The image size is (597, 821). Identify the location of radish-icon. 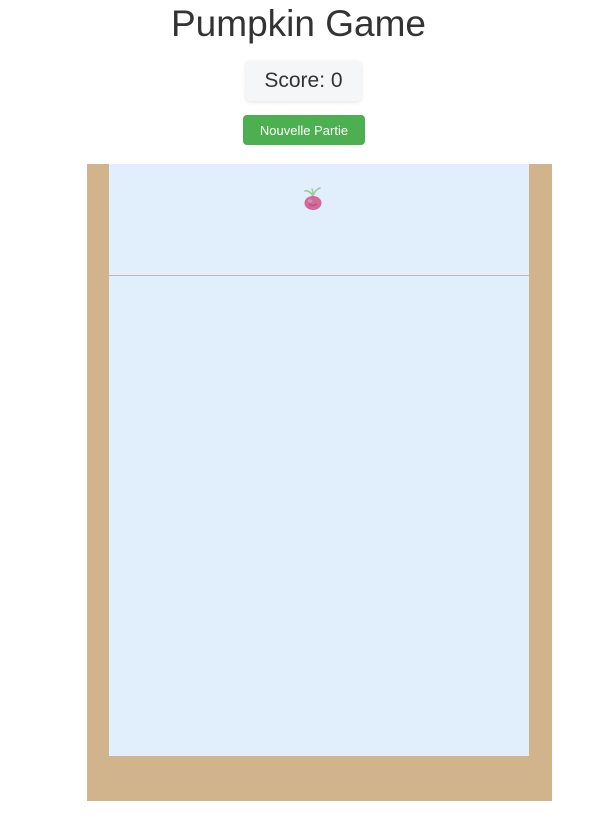
(313, 199).